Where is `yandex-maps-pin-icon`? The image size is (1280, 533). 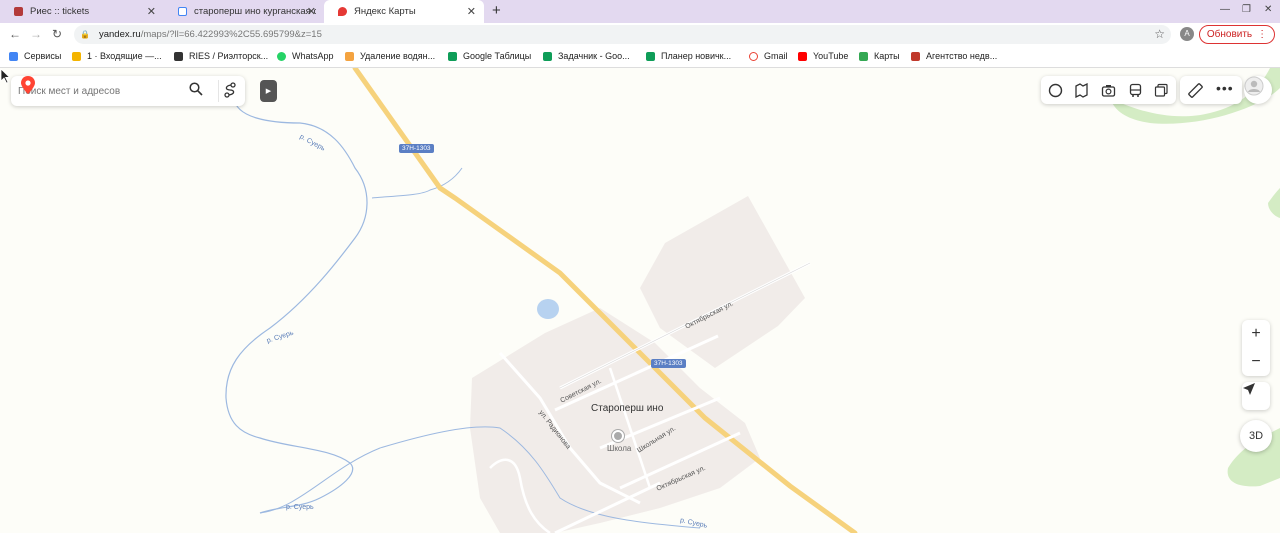 yandex-maps-pin-icon is located at coordinates (28, 85).